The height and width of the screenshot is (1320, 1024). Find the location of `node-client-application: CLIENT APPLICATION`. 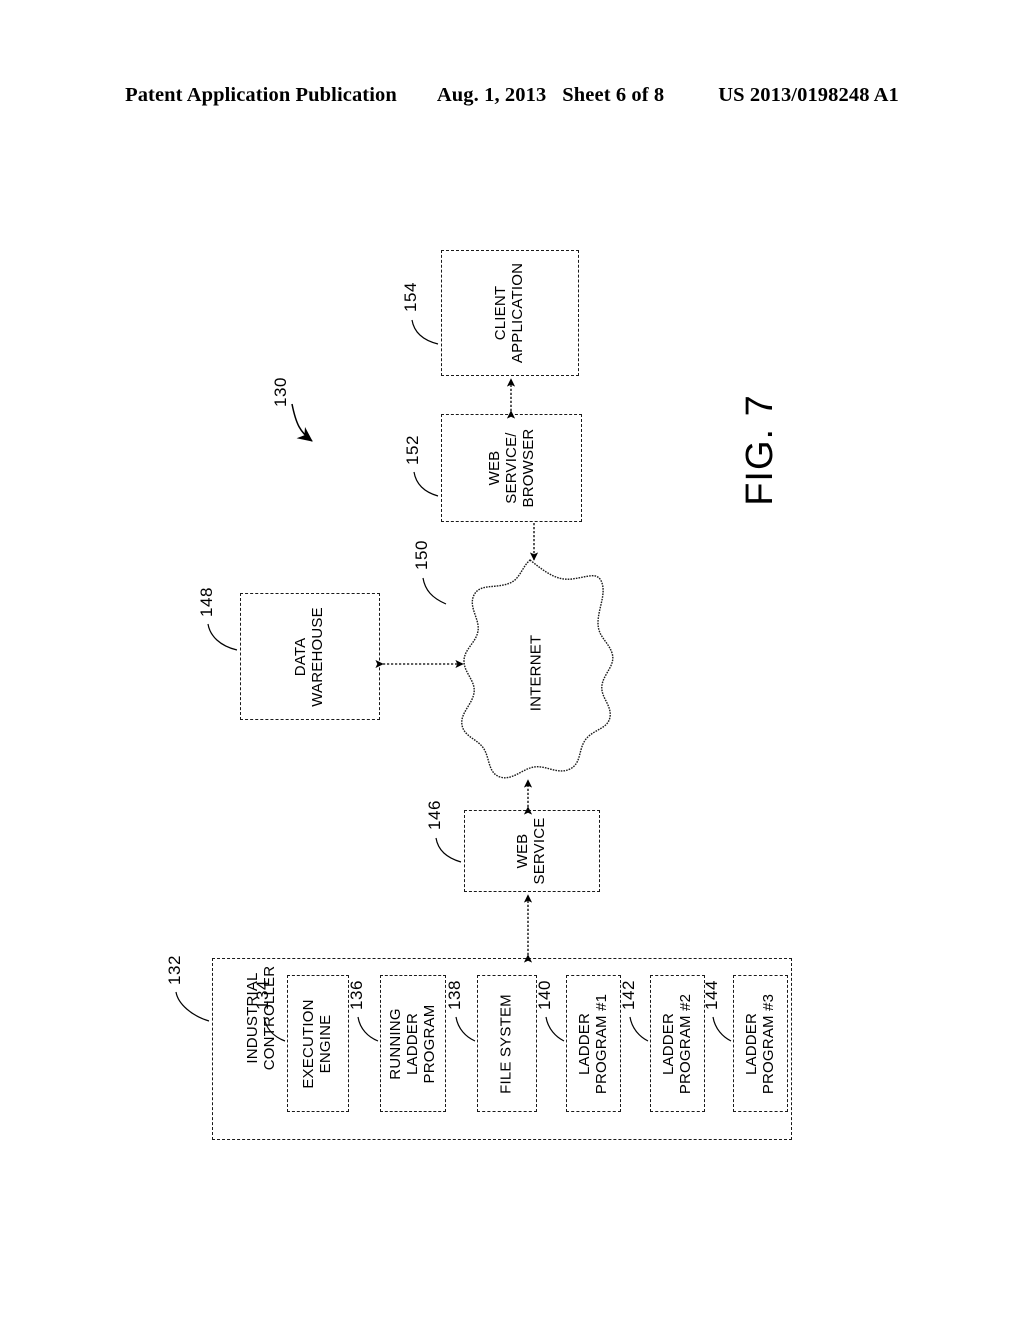

node-client-application: CLIENT APPLICATION is located at coordinates (510, 313).